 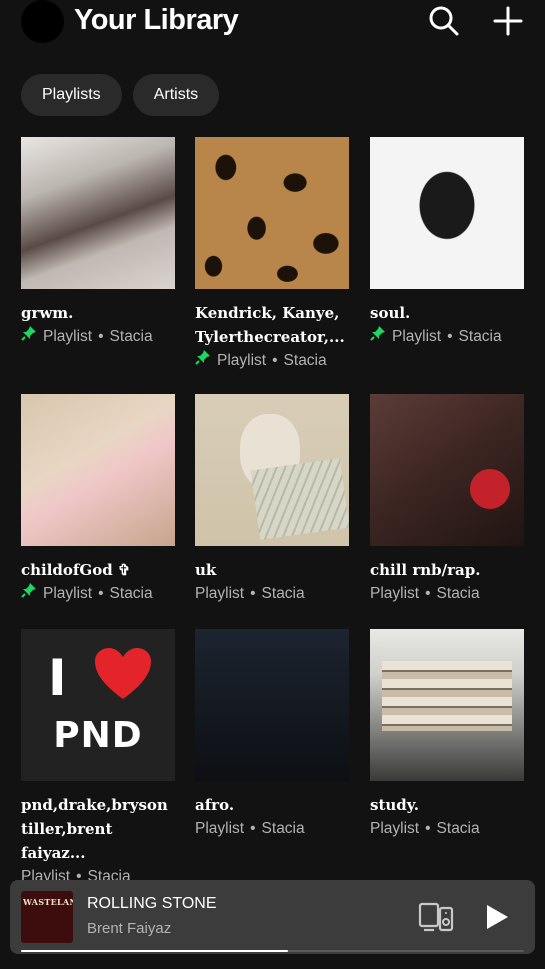 I want to click on heart-icon, so click(x=123, y=673).